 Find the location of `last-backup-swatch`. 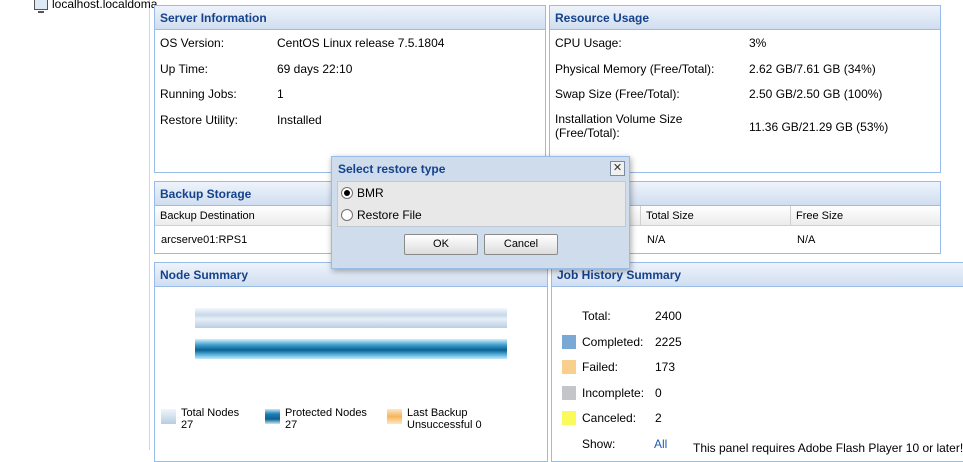

last-backup-swatch is located at coordinates (394, 416).